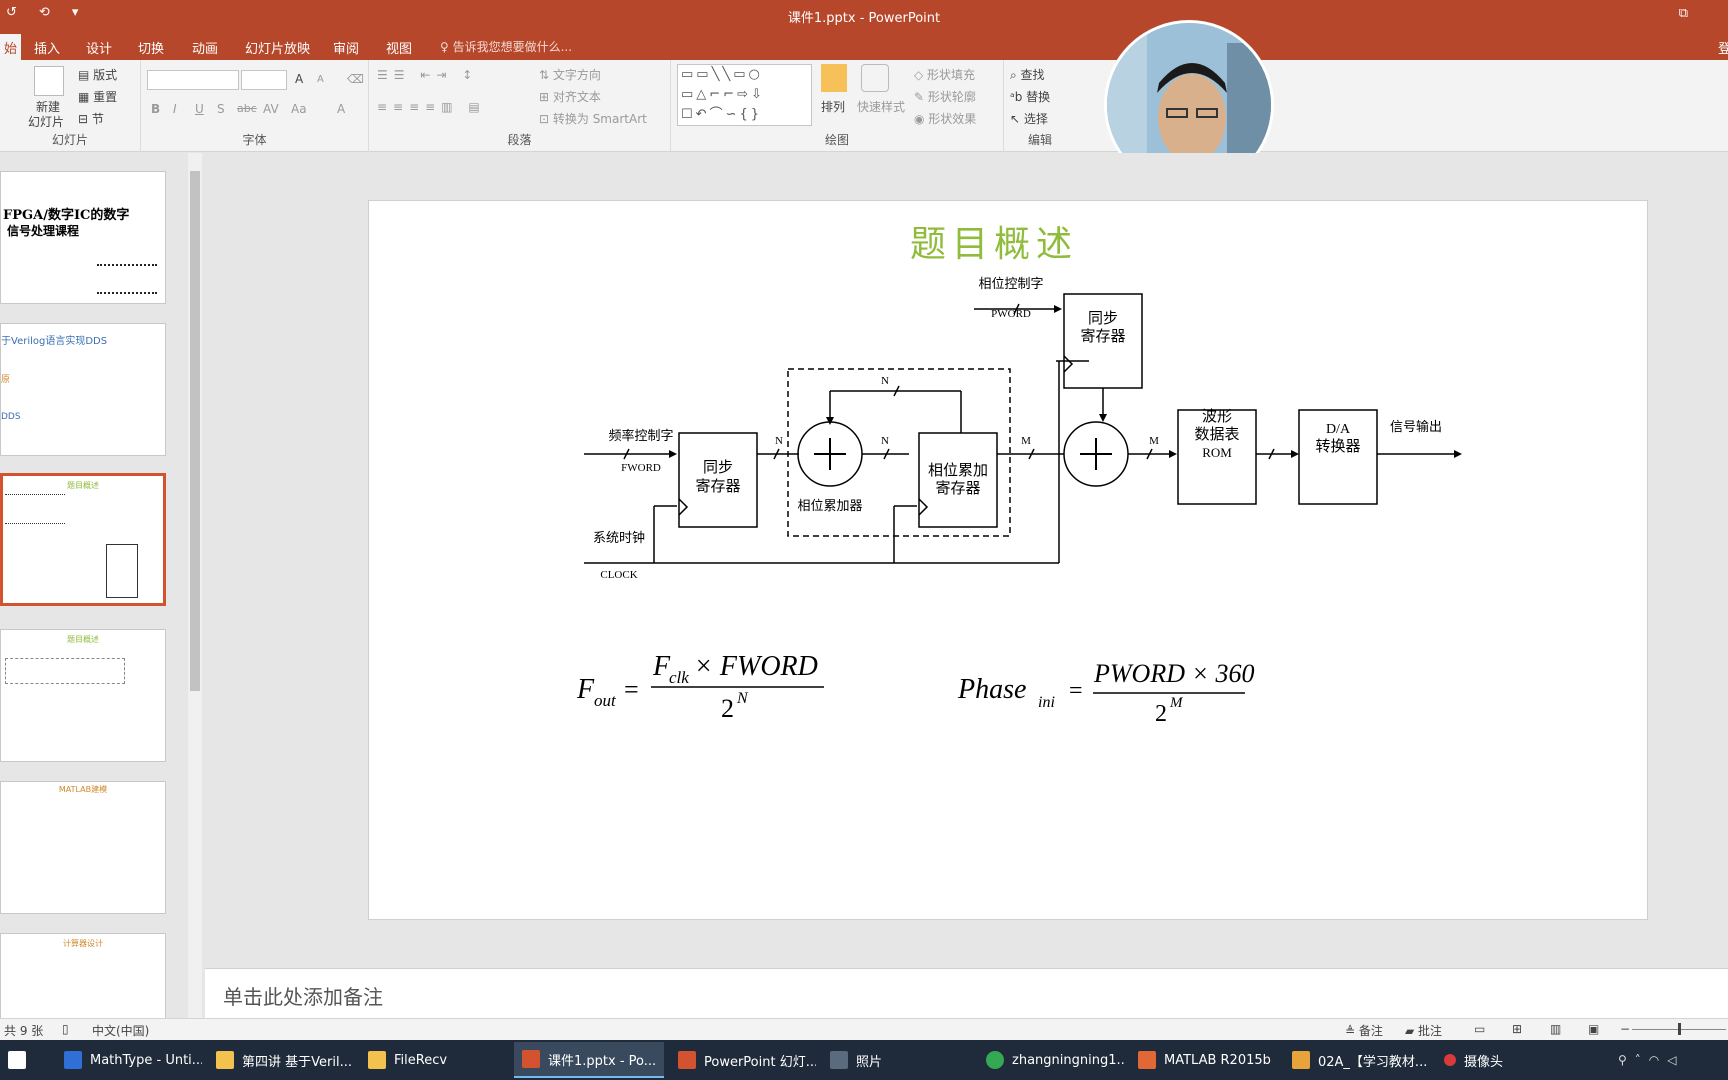  I want to click on spellcheck-icon: ▯, so click(65, 1029).